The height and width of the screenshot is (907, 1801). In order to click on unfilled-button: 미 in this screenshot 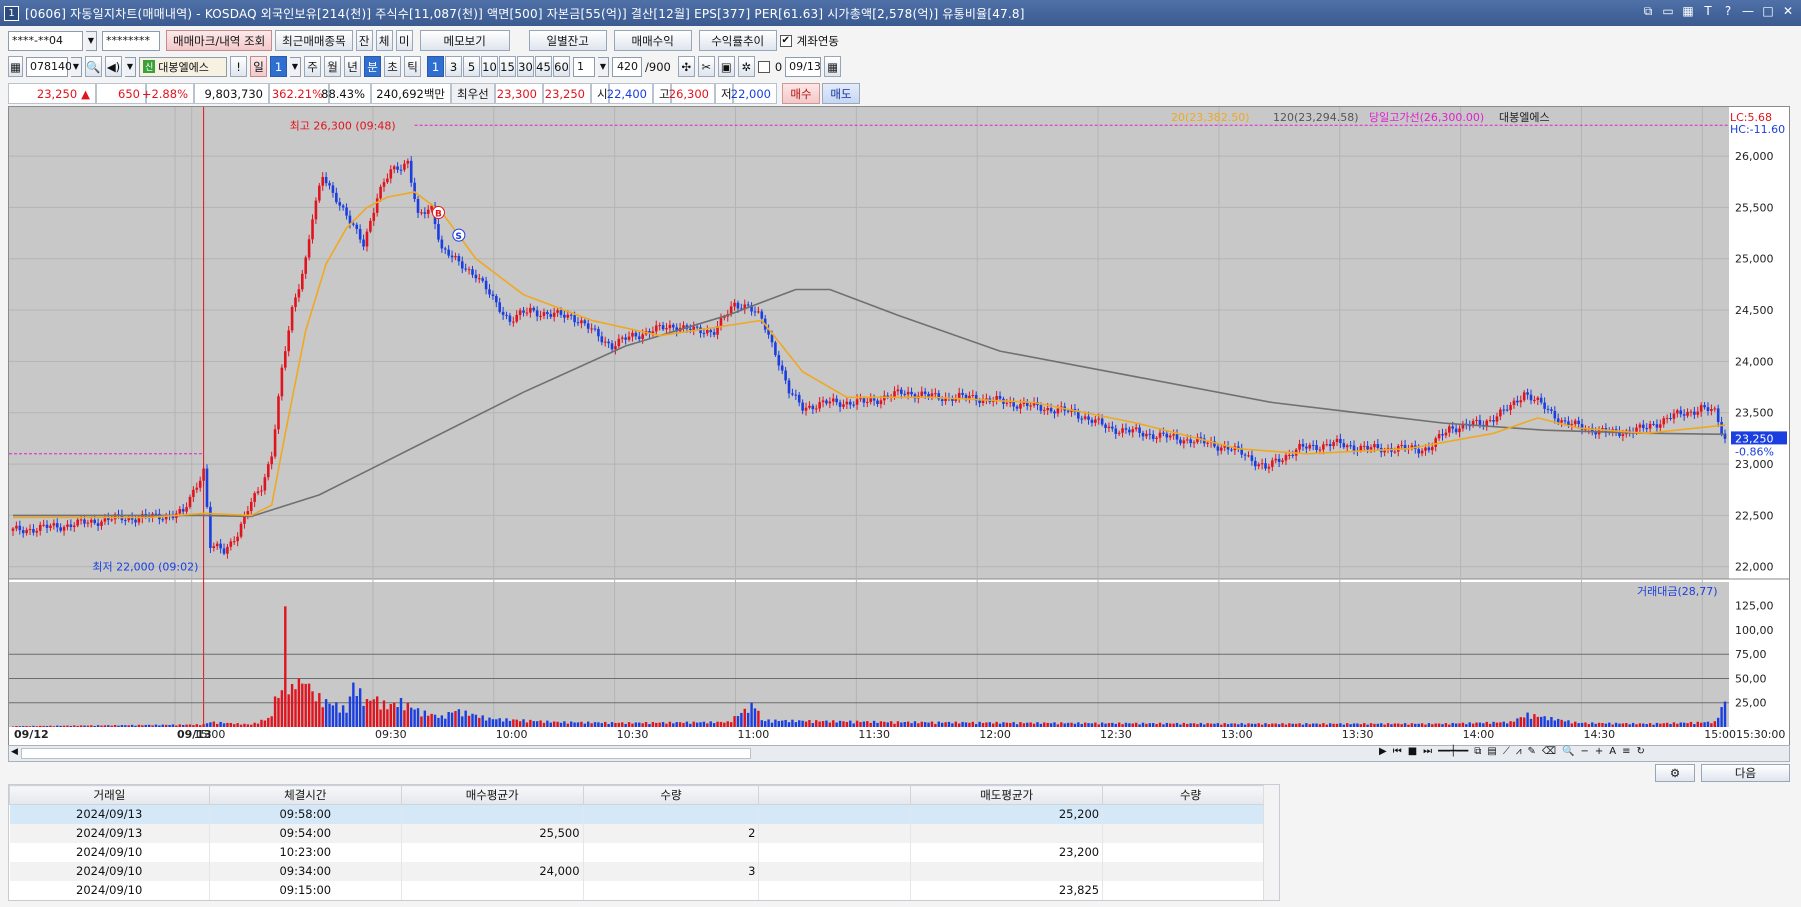, I will do `click(404, 40)`.